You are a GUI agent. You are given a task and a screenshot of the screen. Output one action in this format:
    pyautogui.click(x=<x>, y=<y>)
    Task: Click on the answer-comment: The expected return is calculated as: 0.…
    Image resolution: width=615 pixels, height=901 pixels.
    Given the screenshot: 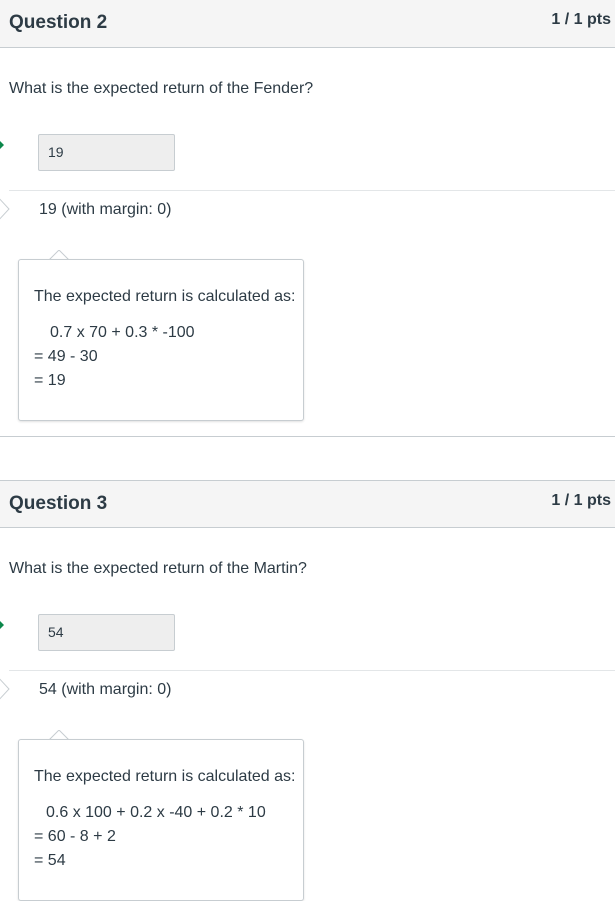 What is the action you would take?
    pyautogui.click(x=161, y=340)
    